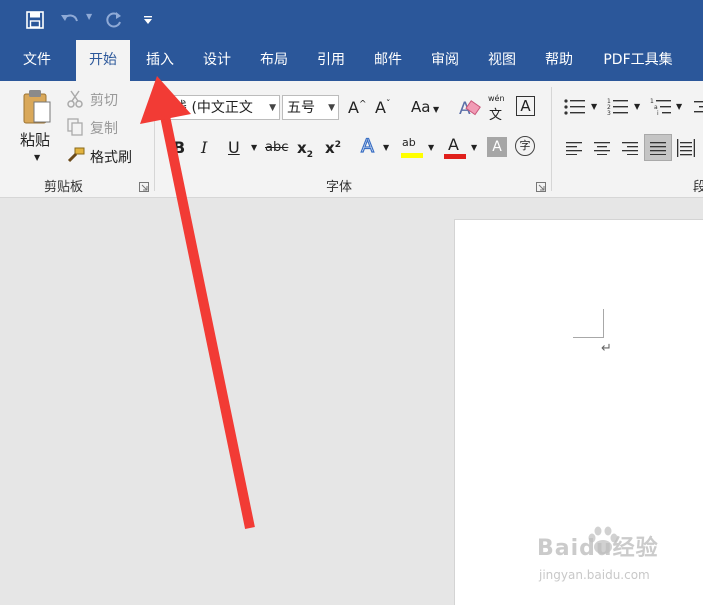  I want to click on watermark-url: jingyan.baidu.com, so click(594, 575).